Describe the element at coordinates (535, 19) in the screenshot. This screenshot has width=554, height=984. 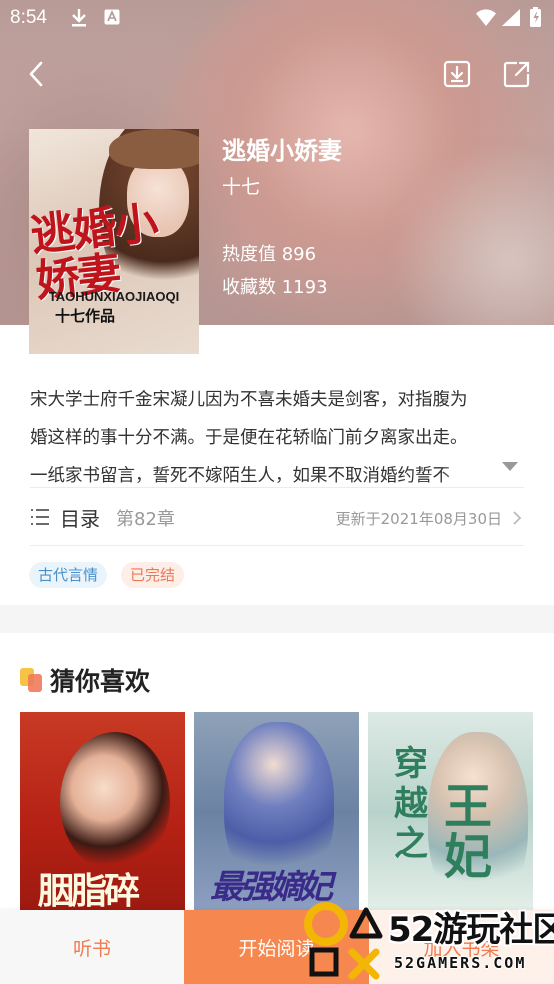
I see `battery-icon` at that location.